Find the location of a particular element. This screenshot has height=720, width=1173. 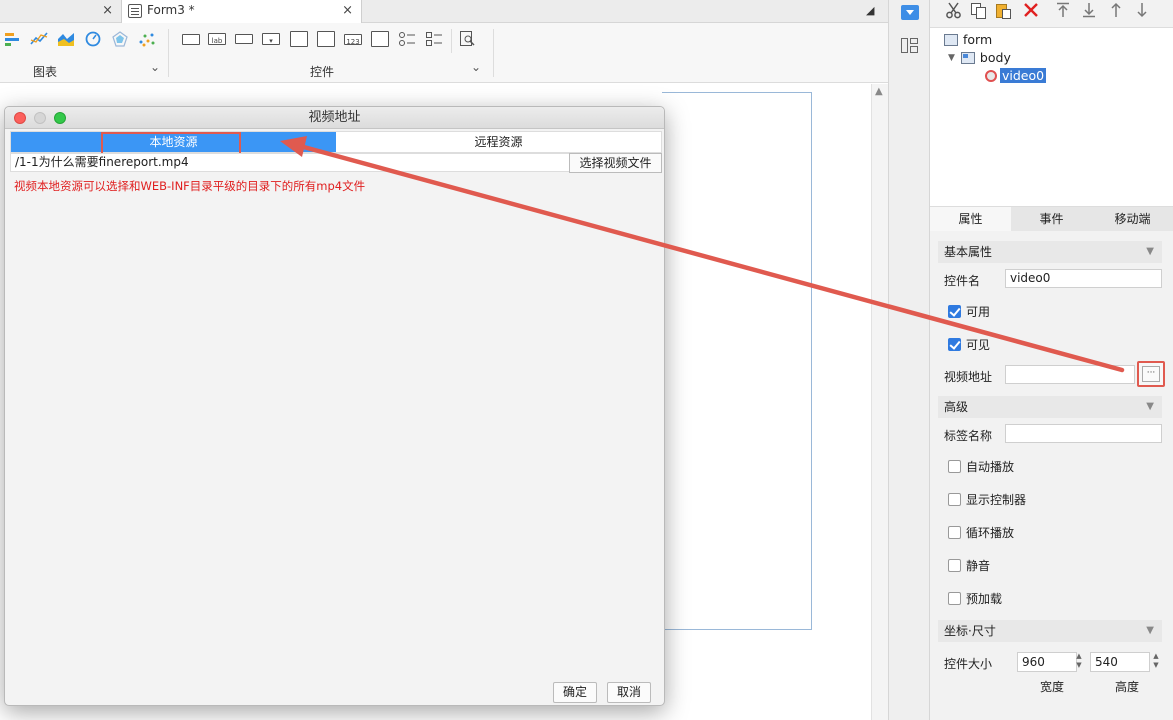

tab-attributes: 属性 is located at coordinates (970, 219).